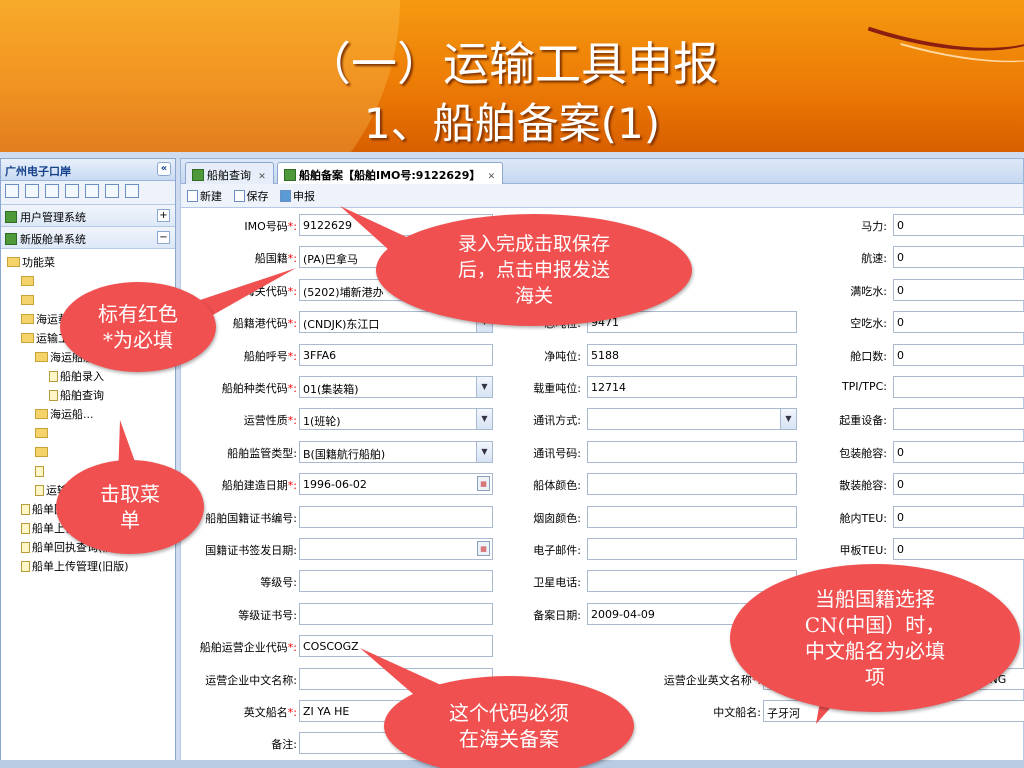  Describe the element at coordinates (138, 314) in the screenshot. I see `callout-line: 标有红色` at that location.